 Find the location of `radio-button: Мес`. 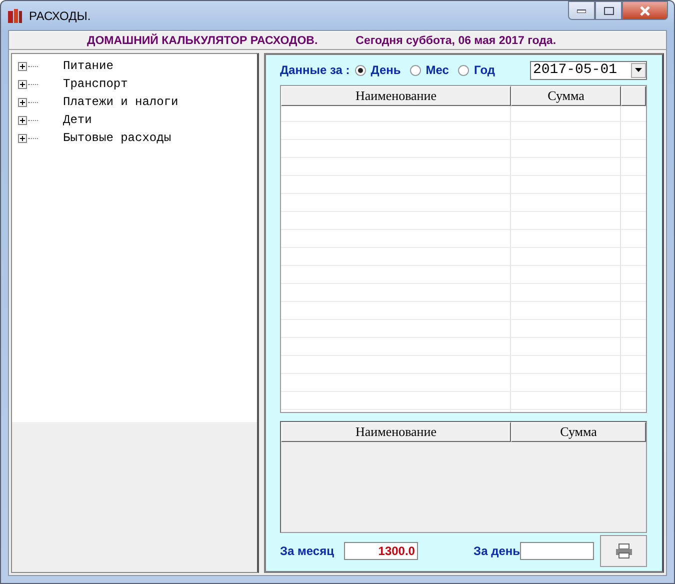

radio-button: Мес is located at coordinates (429, 70).